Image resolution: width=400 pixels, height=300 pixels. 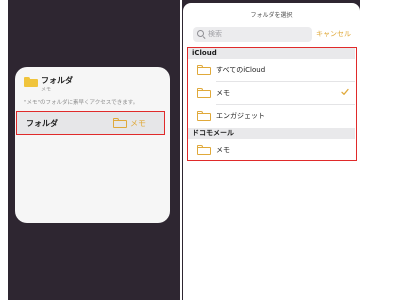 What do you see at coordinates (81, 103) in the screenshot?
I see `widget-description: "メモ"のフォルダに素早くアクセスできます。` at bounding box center [81, 103].